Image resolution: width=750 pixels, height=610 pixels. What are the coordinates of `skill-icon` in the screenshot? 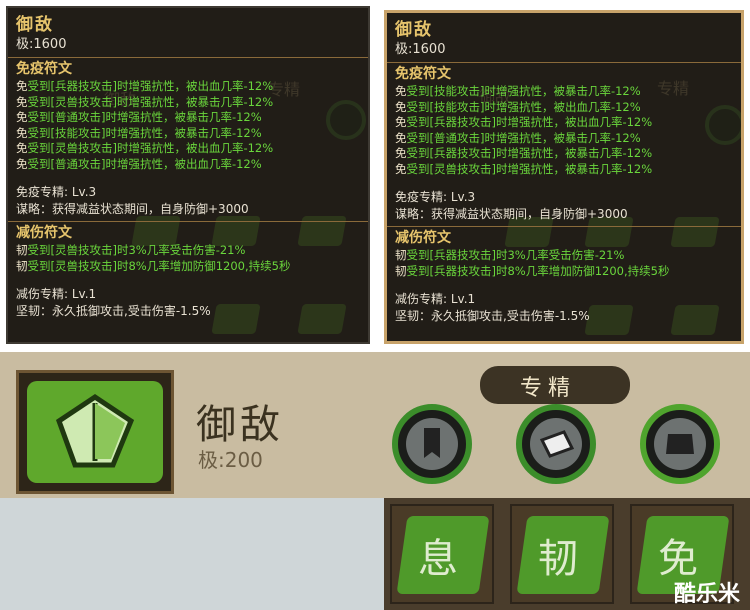 It's located at (95, 432).